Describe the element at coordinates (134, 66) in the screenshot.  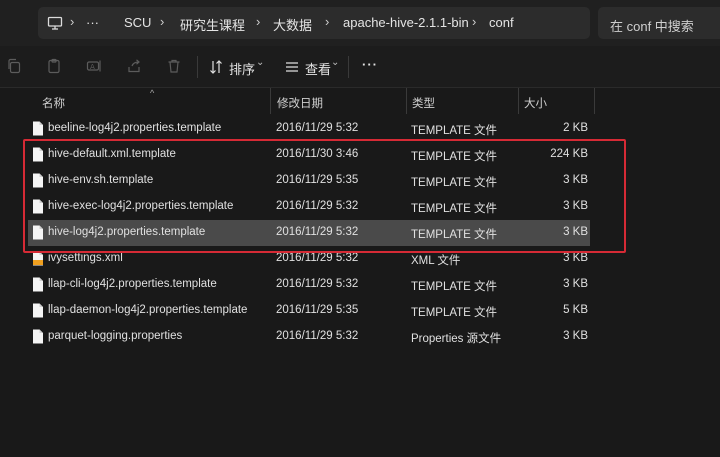
I see `share-icon` at that location.